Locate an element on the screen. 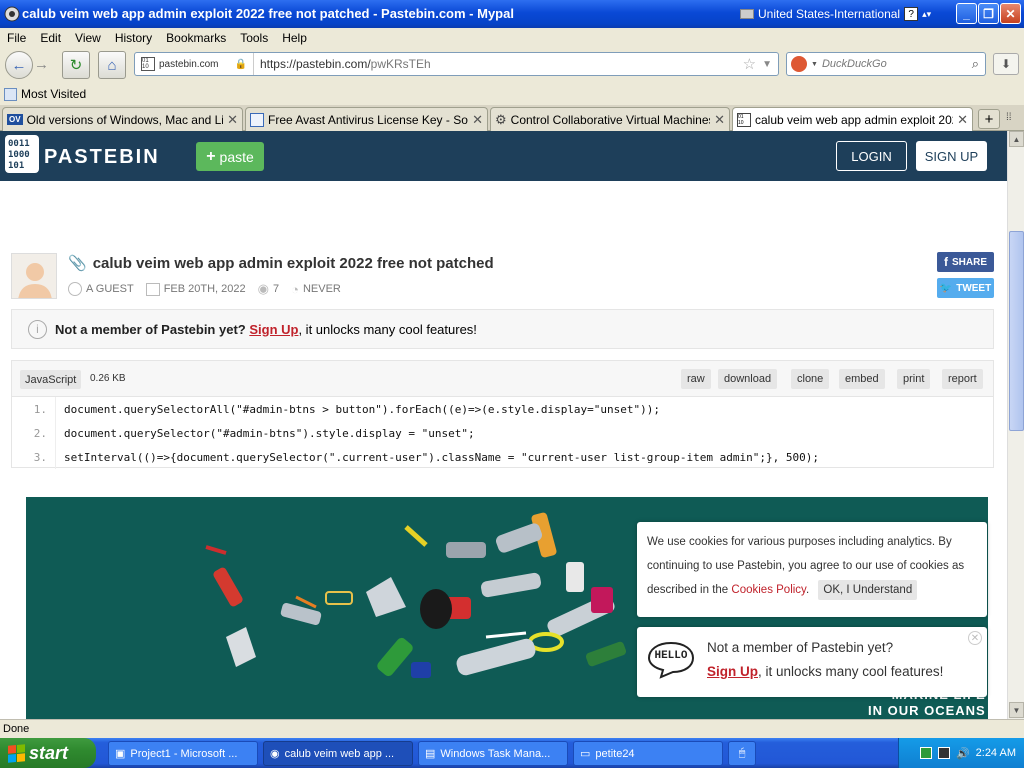 Image resolution: width=1024 pixels, height=768 pixels. taskbar-item-folder: ▭ petite24 is located at coordinates (648, 753).